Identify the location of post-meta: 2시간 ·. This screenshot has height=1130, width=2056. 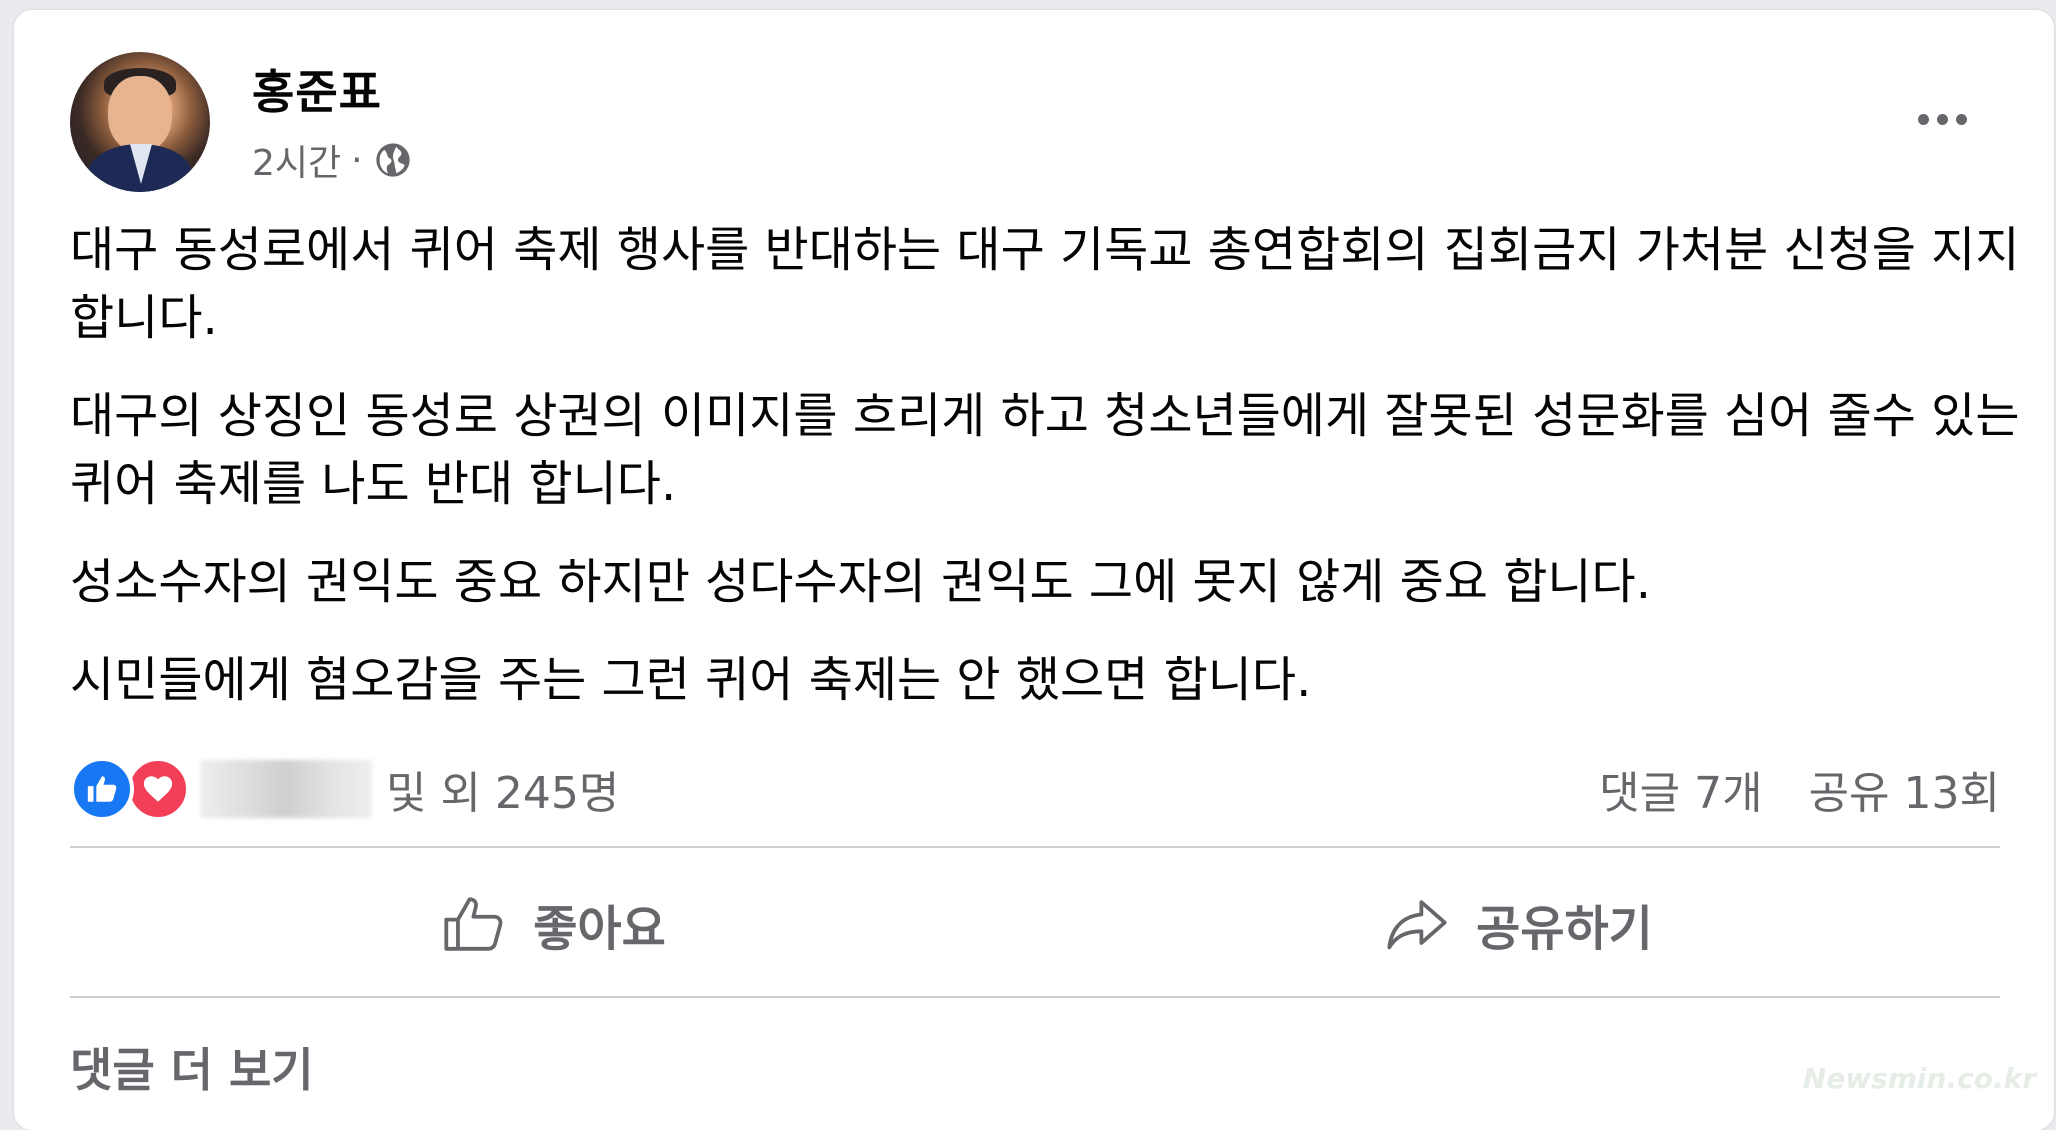
(332, 160).